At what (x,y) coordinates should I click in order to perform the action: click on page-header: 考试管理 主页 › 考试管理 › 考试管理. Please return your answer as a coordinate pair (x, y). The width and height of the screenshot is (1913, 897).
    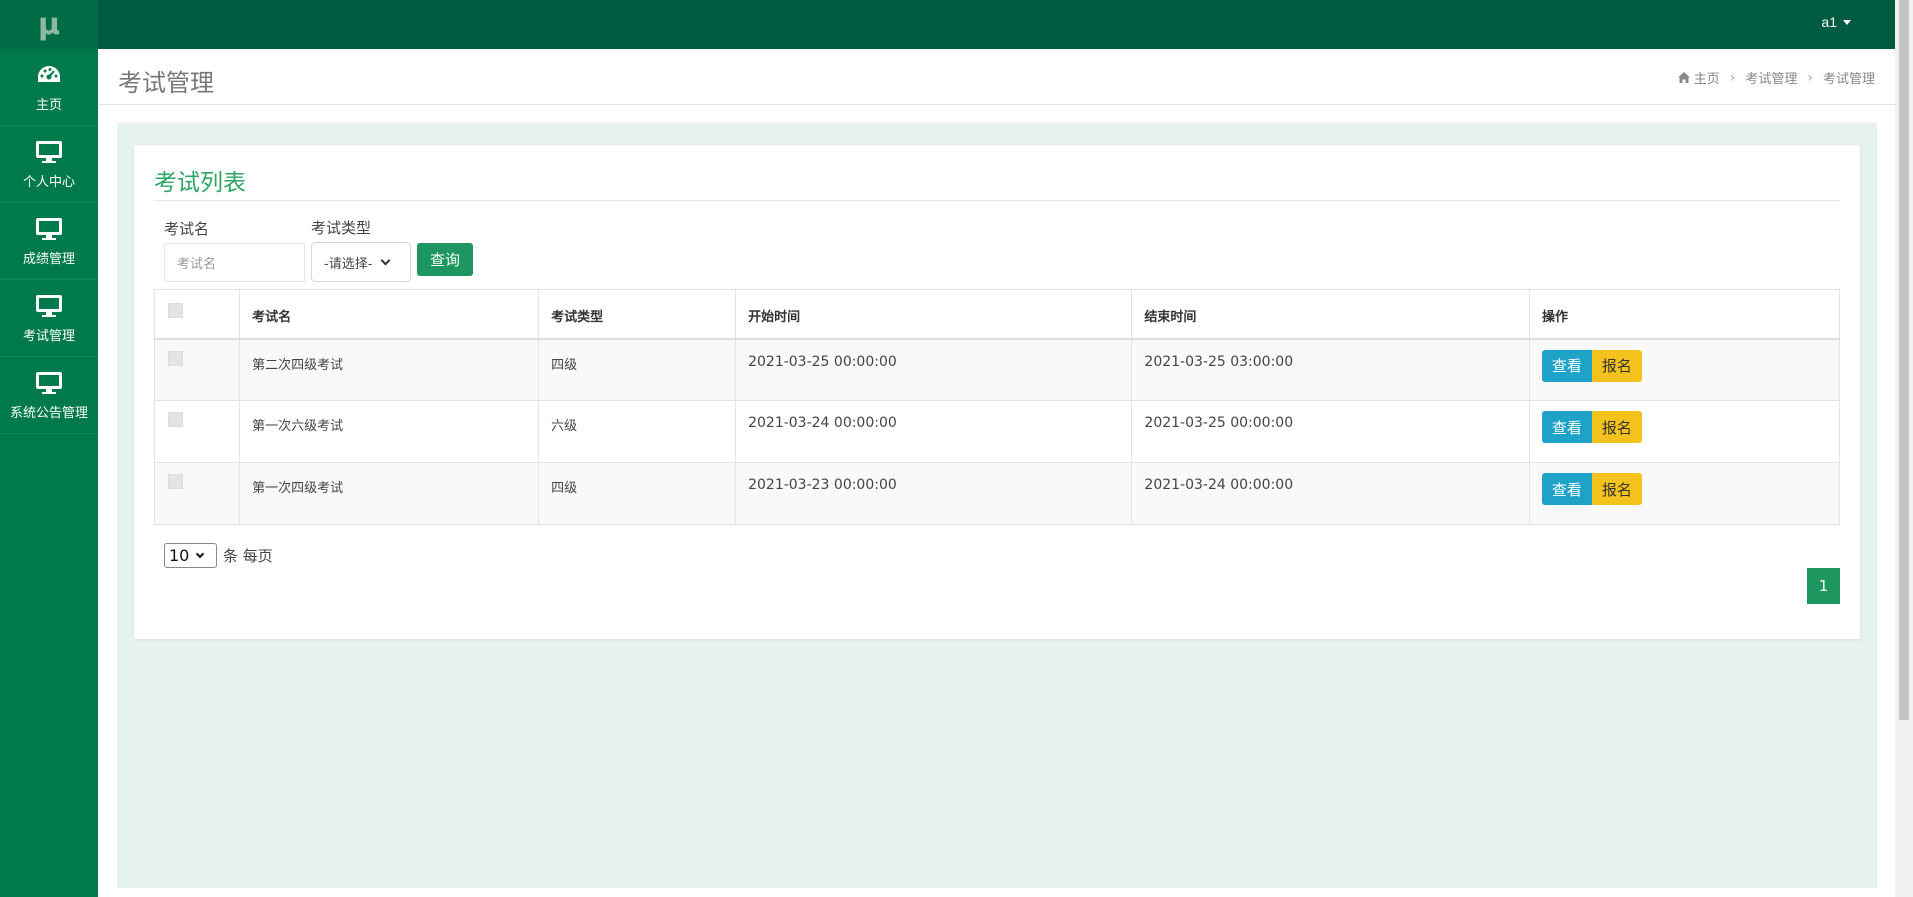
    Looking at the image, I should click on (996, 77).